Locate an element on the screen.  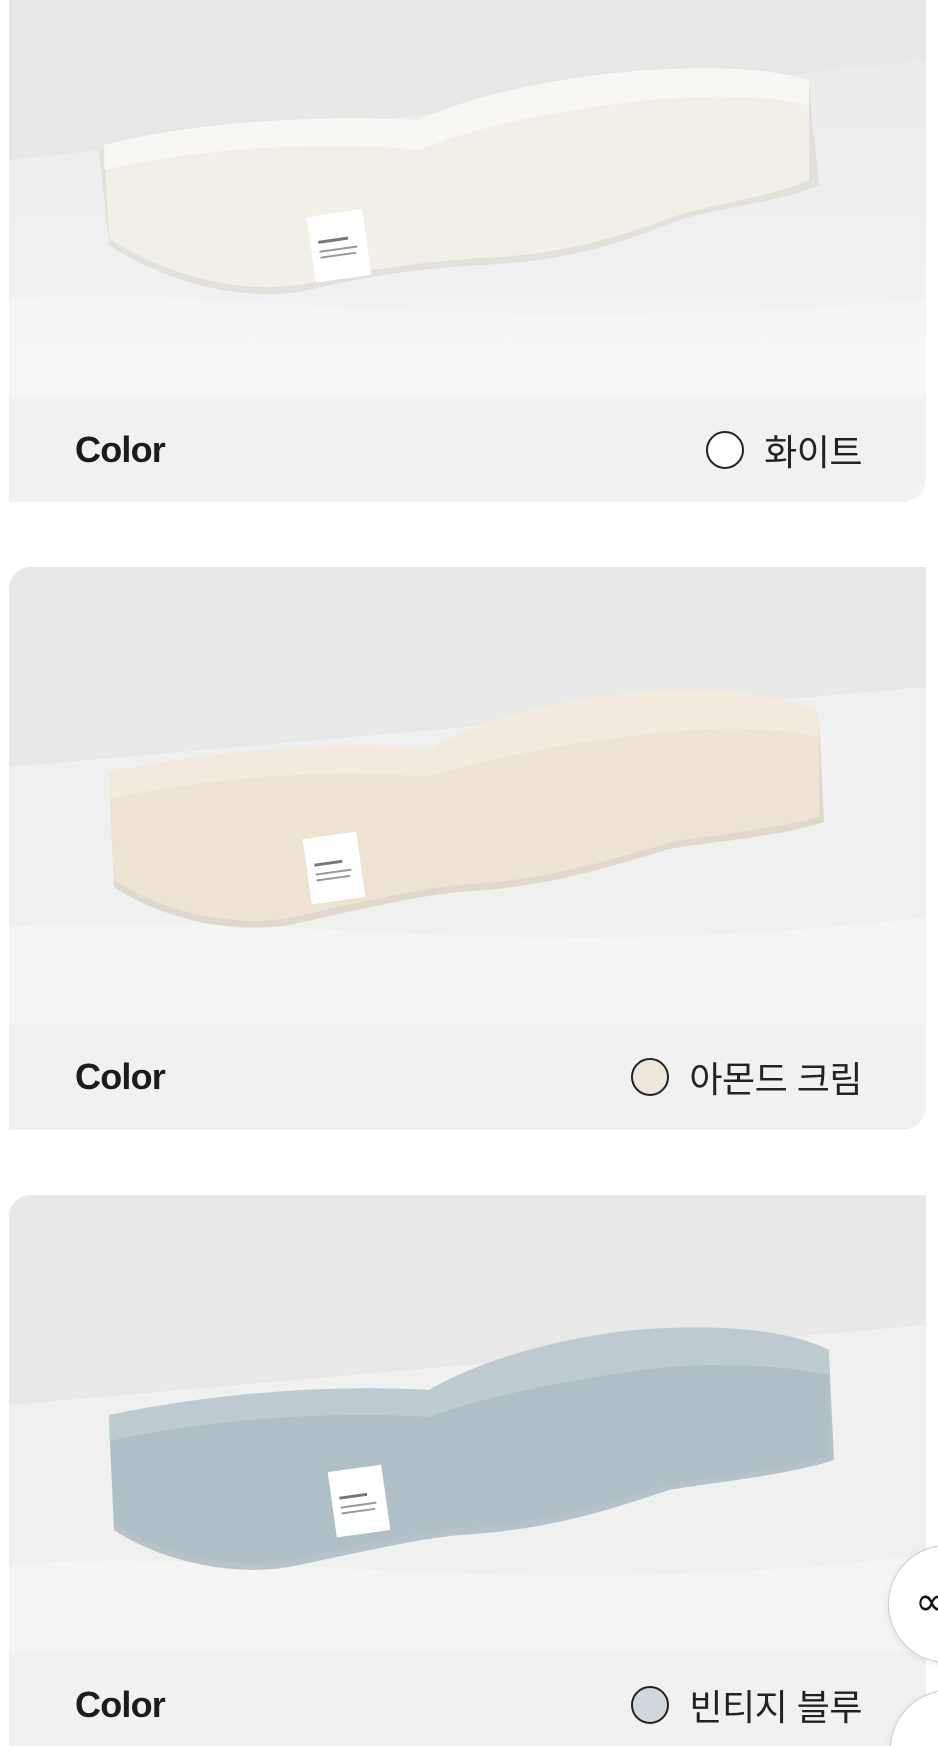
color-row: Color 화이트 is located at coordinates (467, 449).